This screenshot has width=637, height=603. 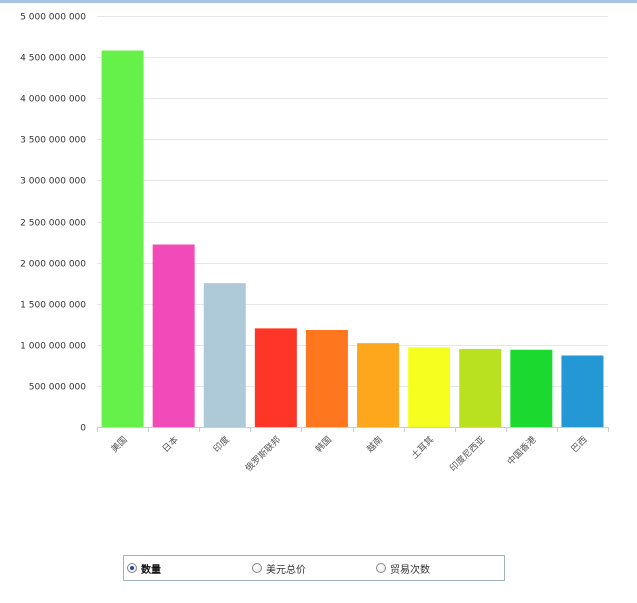 What do you see at coordinates (83, 429) in the screenshot?
I see `y-tick-label: 0` at bounding box center [83, 429].